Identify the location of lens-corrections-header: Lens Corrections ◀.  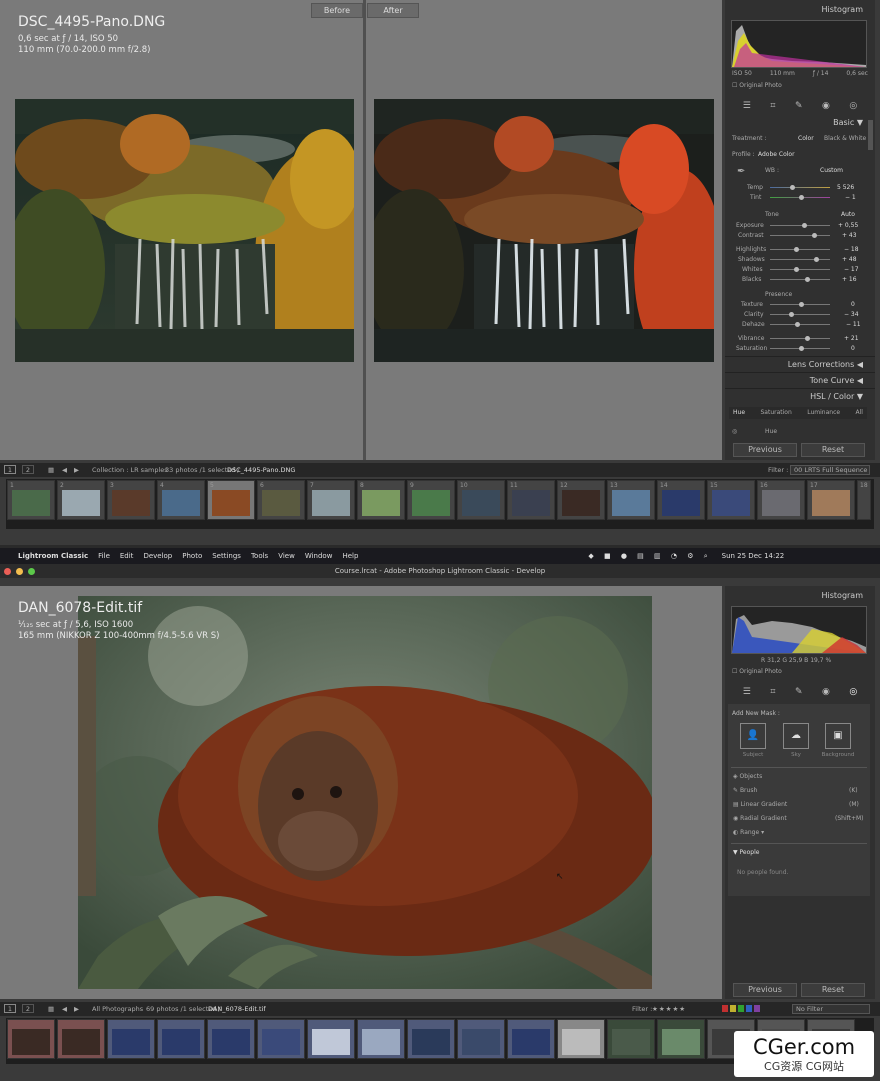
(800, 364).